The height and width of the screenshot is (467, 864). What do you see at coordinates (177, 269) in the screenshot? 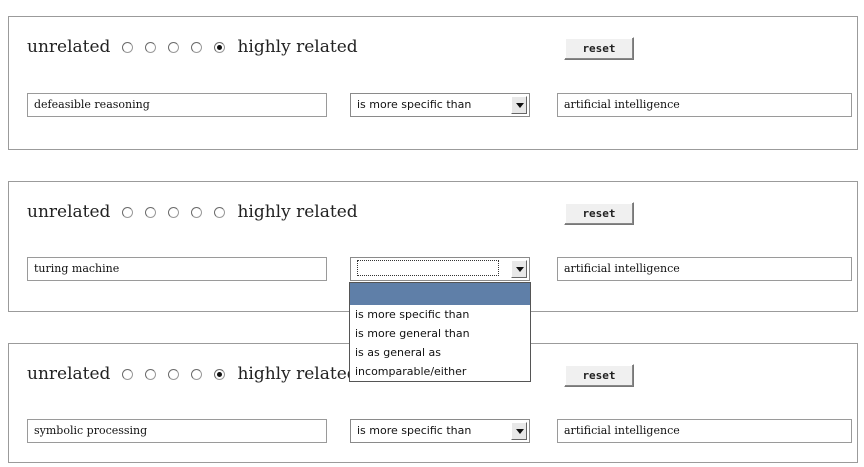
I see `source-term-field: turing machine` at bounding box center [177, 269].